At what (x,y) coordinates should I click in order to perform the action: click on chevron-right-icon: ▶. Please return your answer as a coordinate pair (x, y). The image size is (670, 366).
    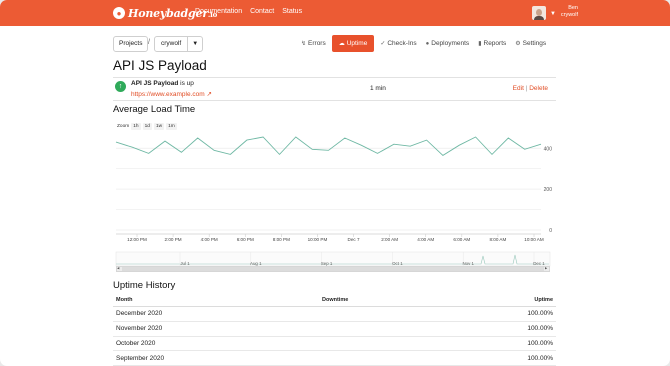
    Looking at the image, I should click on (547, 268).